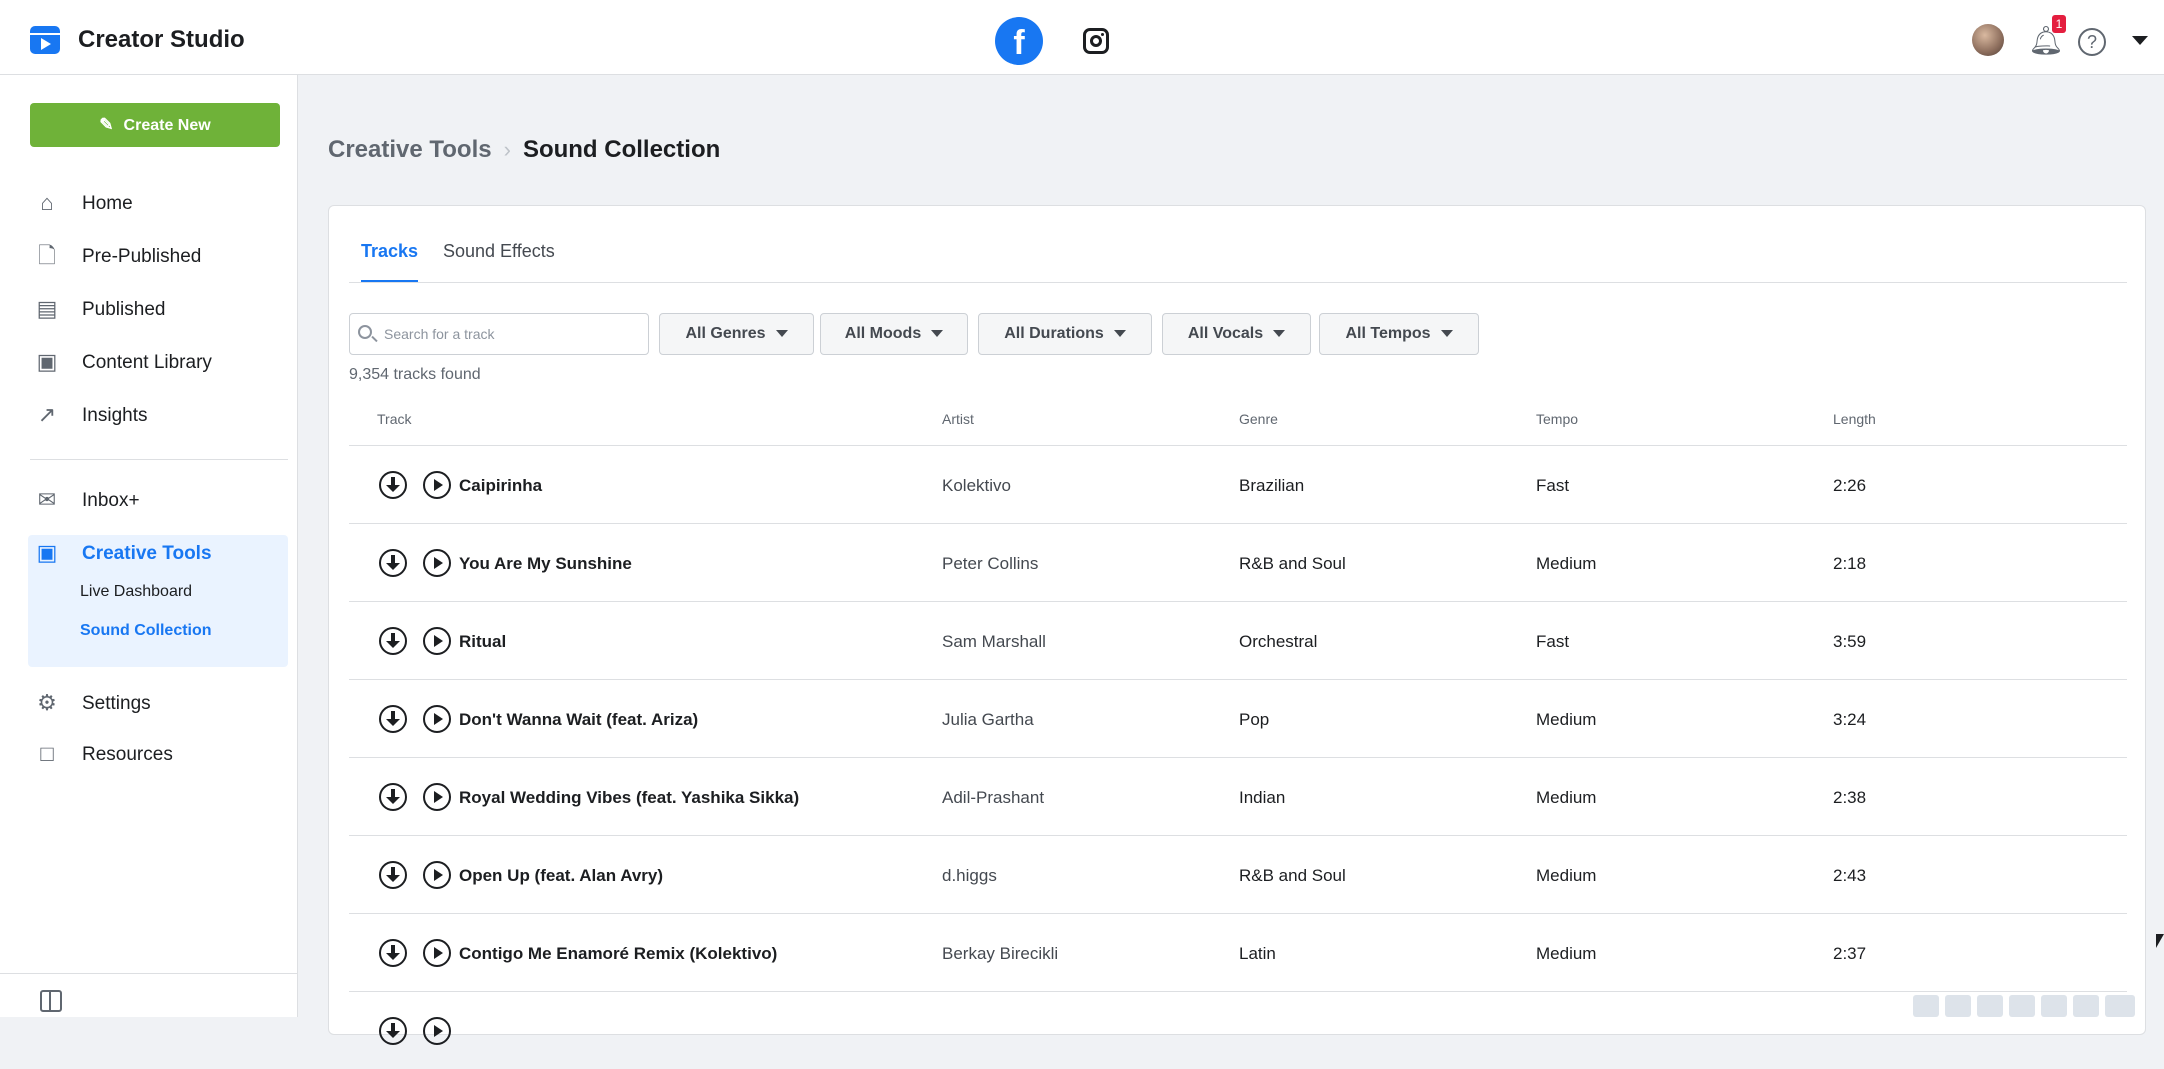  Describe the element at coordinates (976, 486) in the screenshot. I see `track-artist: Kolektivo` at that location.